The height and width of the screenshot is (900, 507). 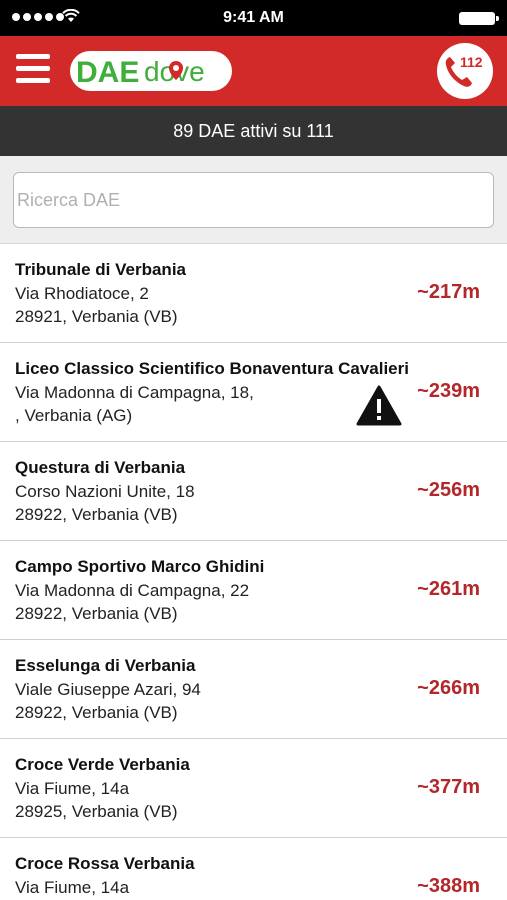 What do you see at coordinates (102, 764) in the screenshot?
I see `location-name: Croce Verde Verbania` at bounding box center [102, 764].